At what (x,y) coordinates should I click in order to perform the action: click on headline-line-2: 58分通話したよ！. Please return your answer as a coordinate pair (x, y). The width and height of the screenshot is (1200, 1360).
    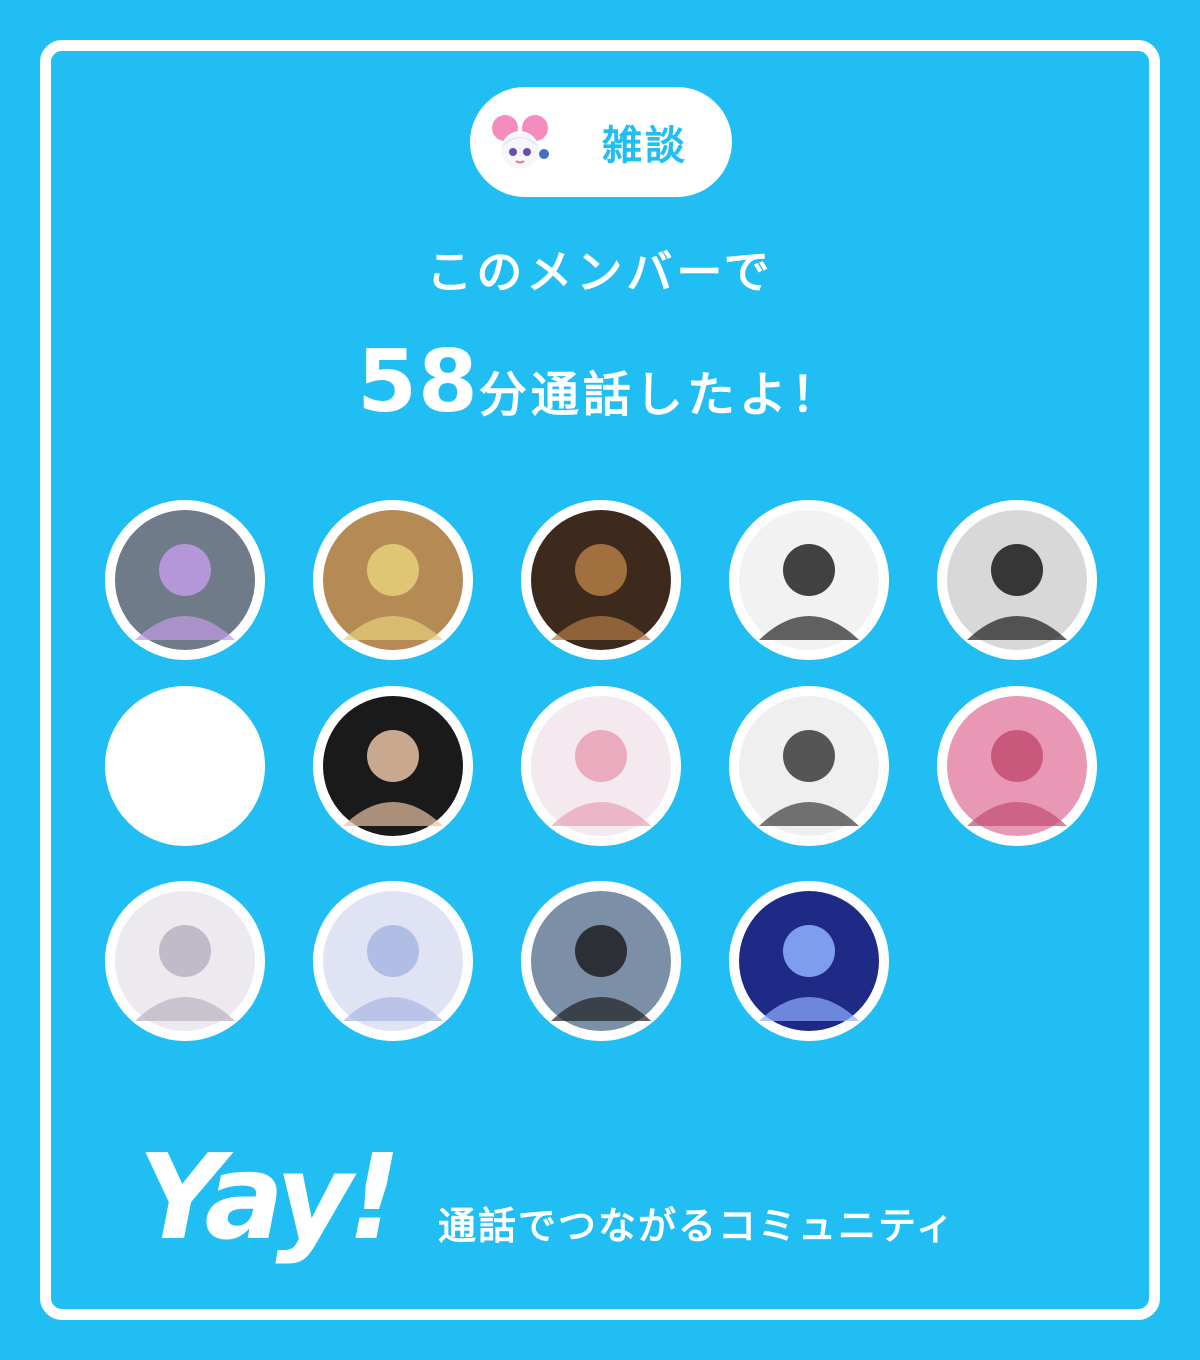
    Looking at the image, I should click on (600, 382).